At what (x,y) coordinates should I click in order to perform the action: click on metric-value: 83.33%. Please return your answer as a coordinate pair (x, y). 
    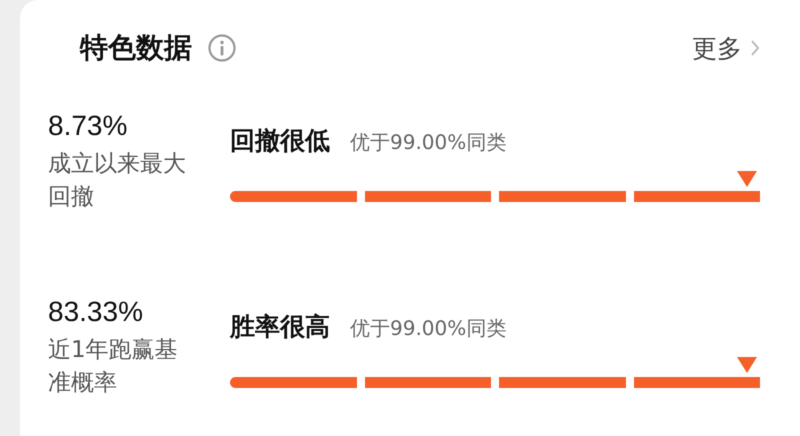
    Looking at the image, I should click on (96, 312).